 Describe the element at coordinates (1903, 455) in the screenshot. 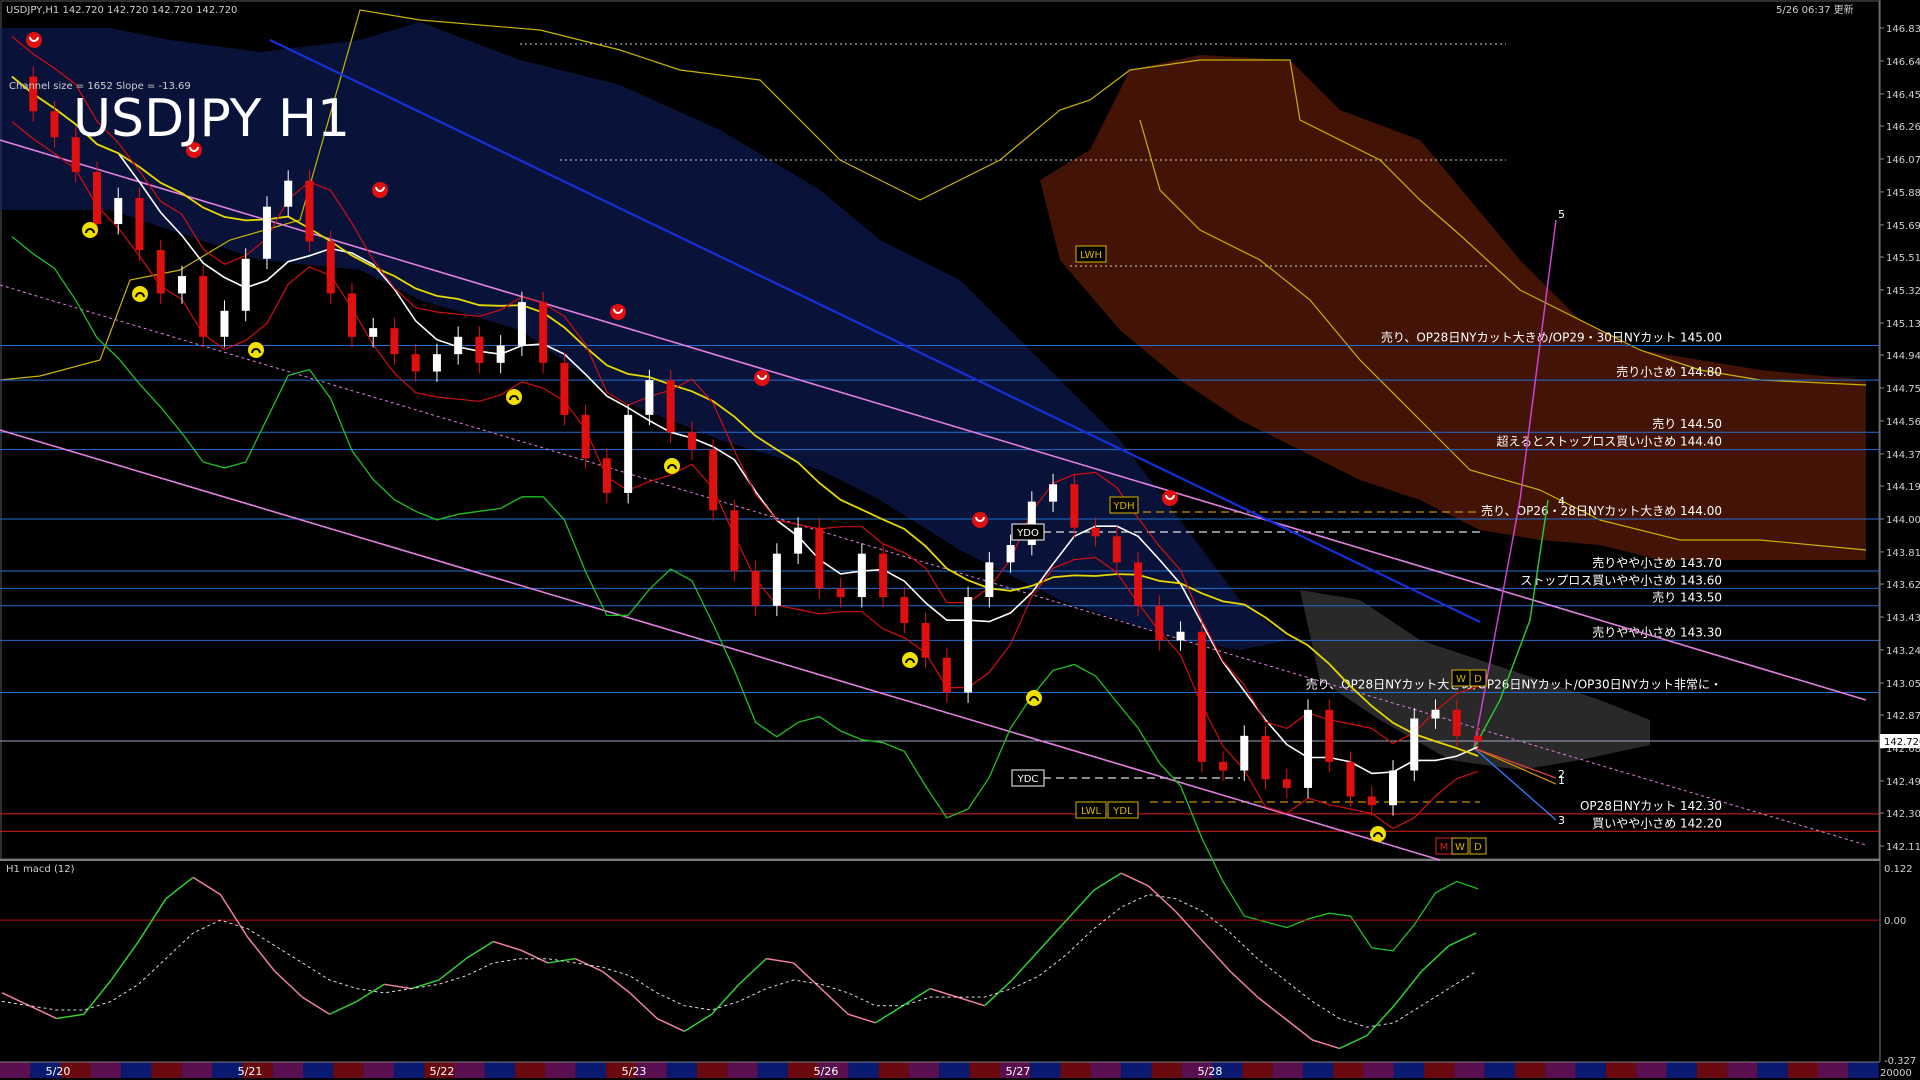

I see `price-tick-label: 144.375` at that location.